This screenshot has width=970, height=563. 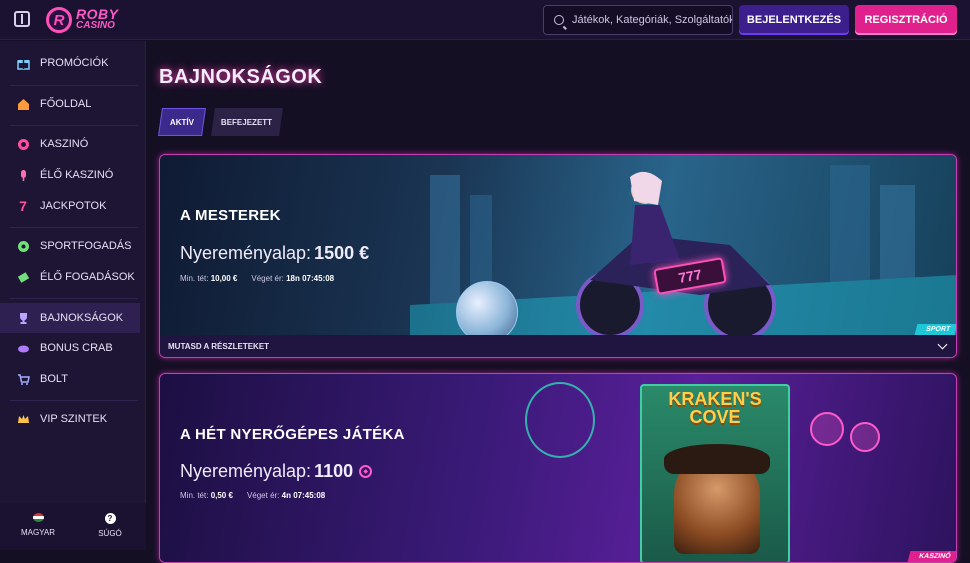 What do you see at coordinates (110, 518) in the screenshot?
I see `help-icon: ?` at bounding box center [110, 518].